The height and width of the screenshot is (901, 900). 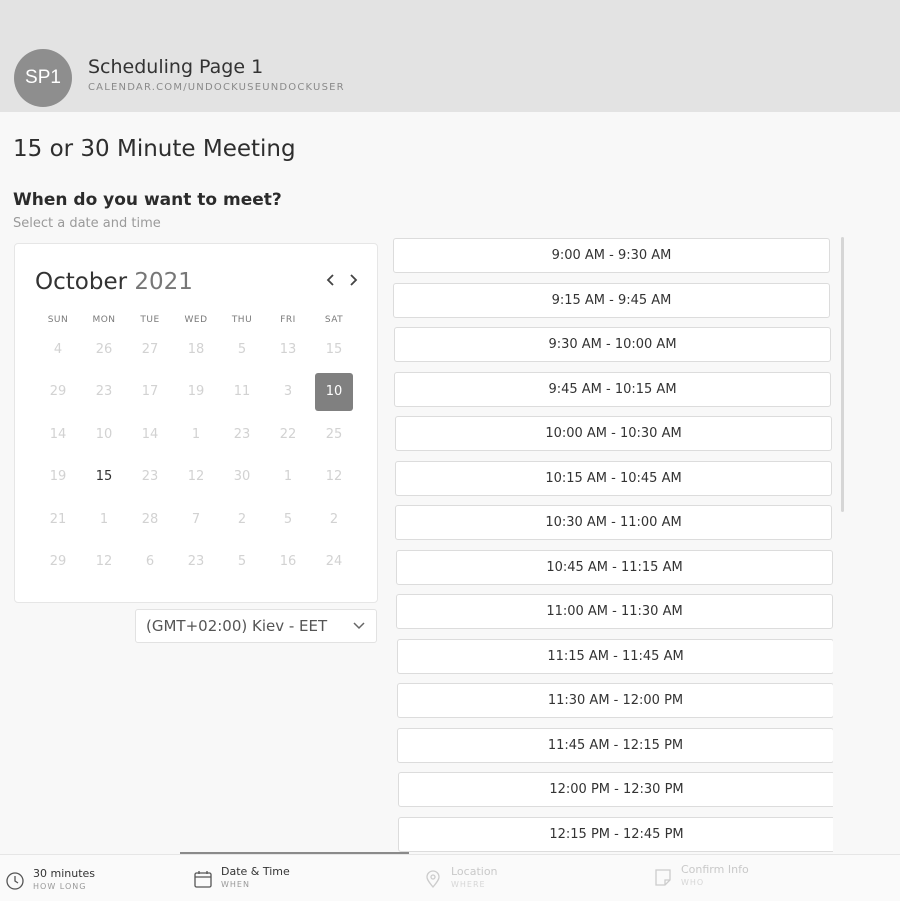 I want to click on step-location-label: Location, so click(x=474, y=871).